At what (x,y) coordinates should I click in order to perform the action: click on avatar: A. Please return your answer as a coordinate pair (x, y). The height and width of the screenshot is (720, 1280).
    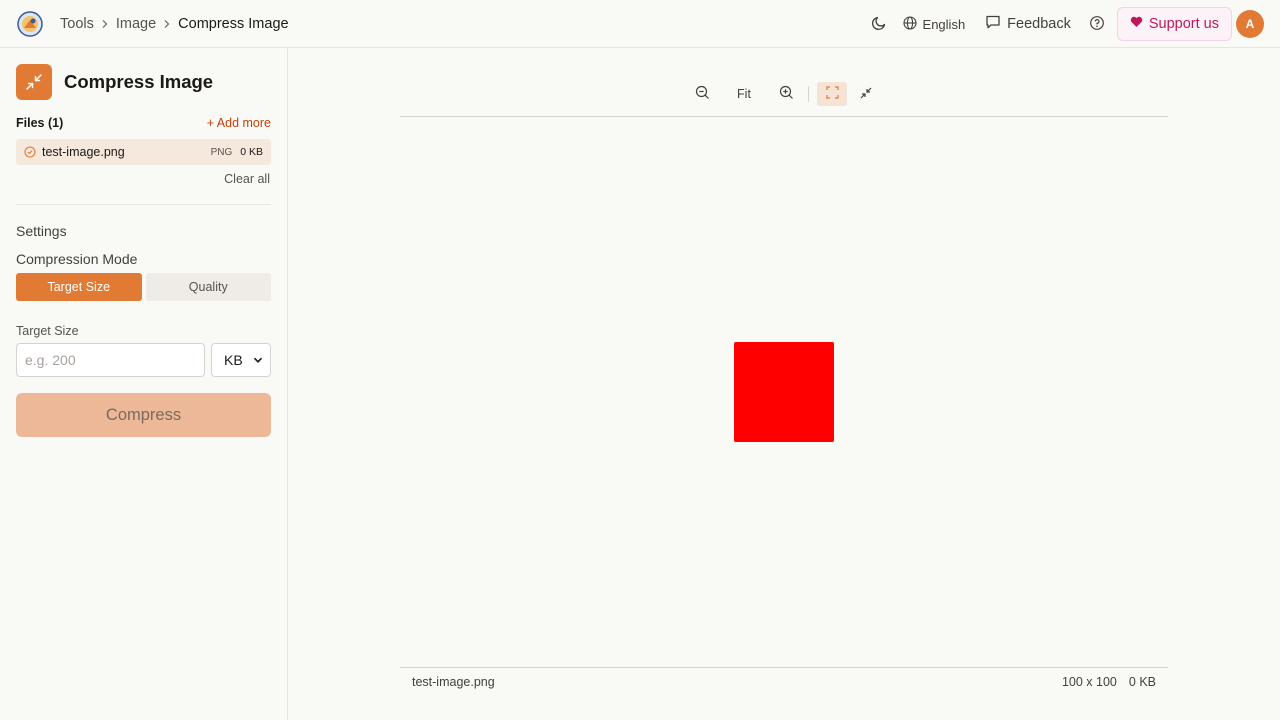
    Looking at the image, I should click on (1250, 24).